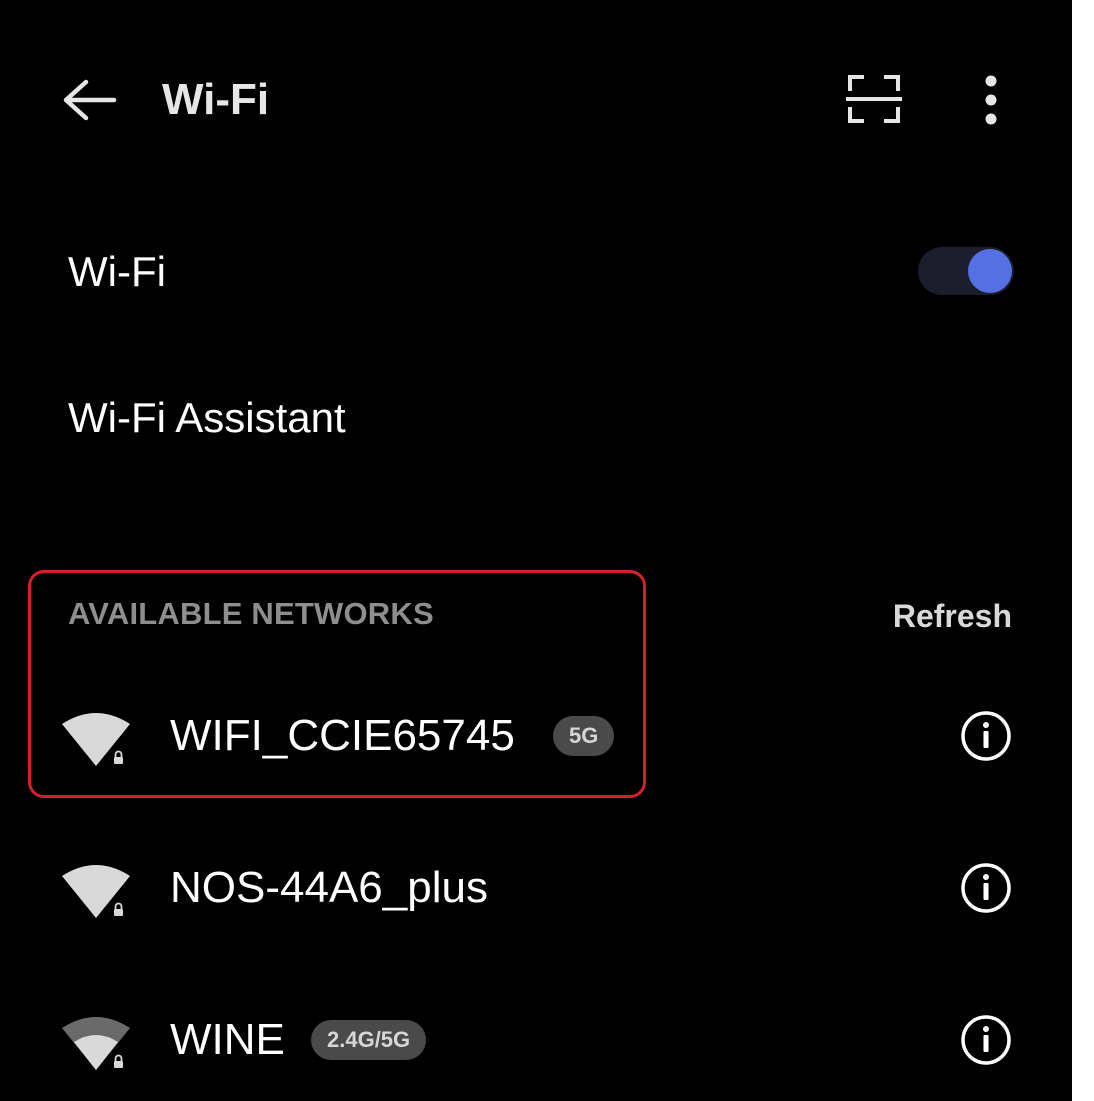  Describe the element at coordinates (369, 1040) in the screenshot. I see `band-badge: 2.4G/5G` at that location.